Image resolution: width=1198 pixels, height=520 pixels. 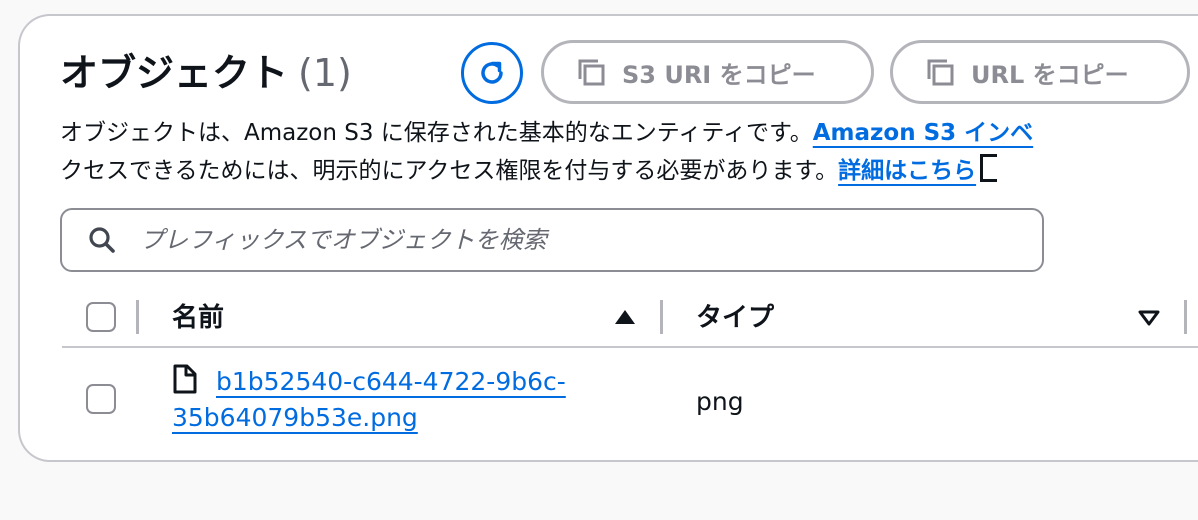 What do you see at coordinates (102, 240) in the screenshot?
I see `search-icon` at bounding box center [102, 240].